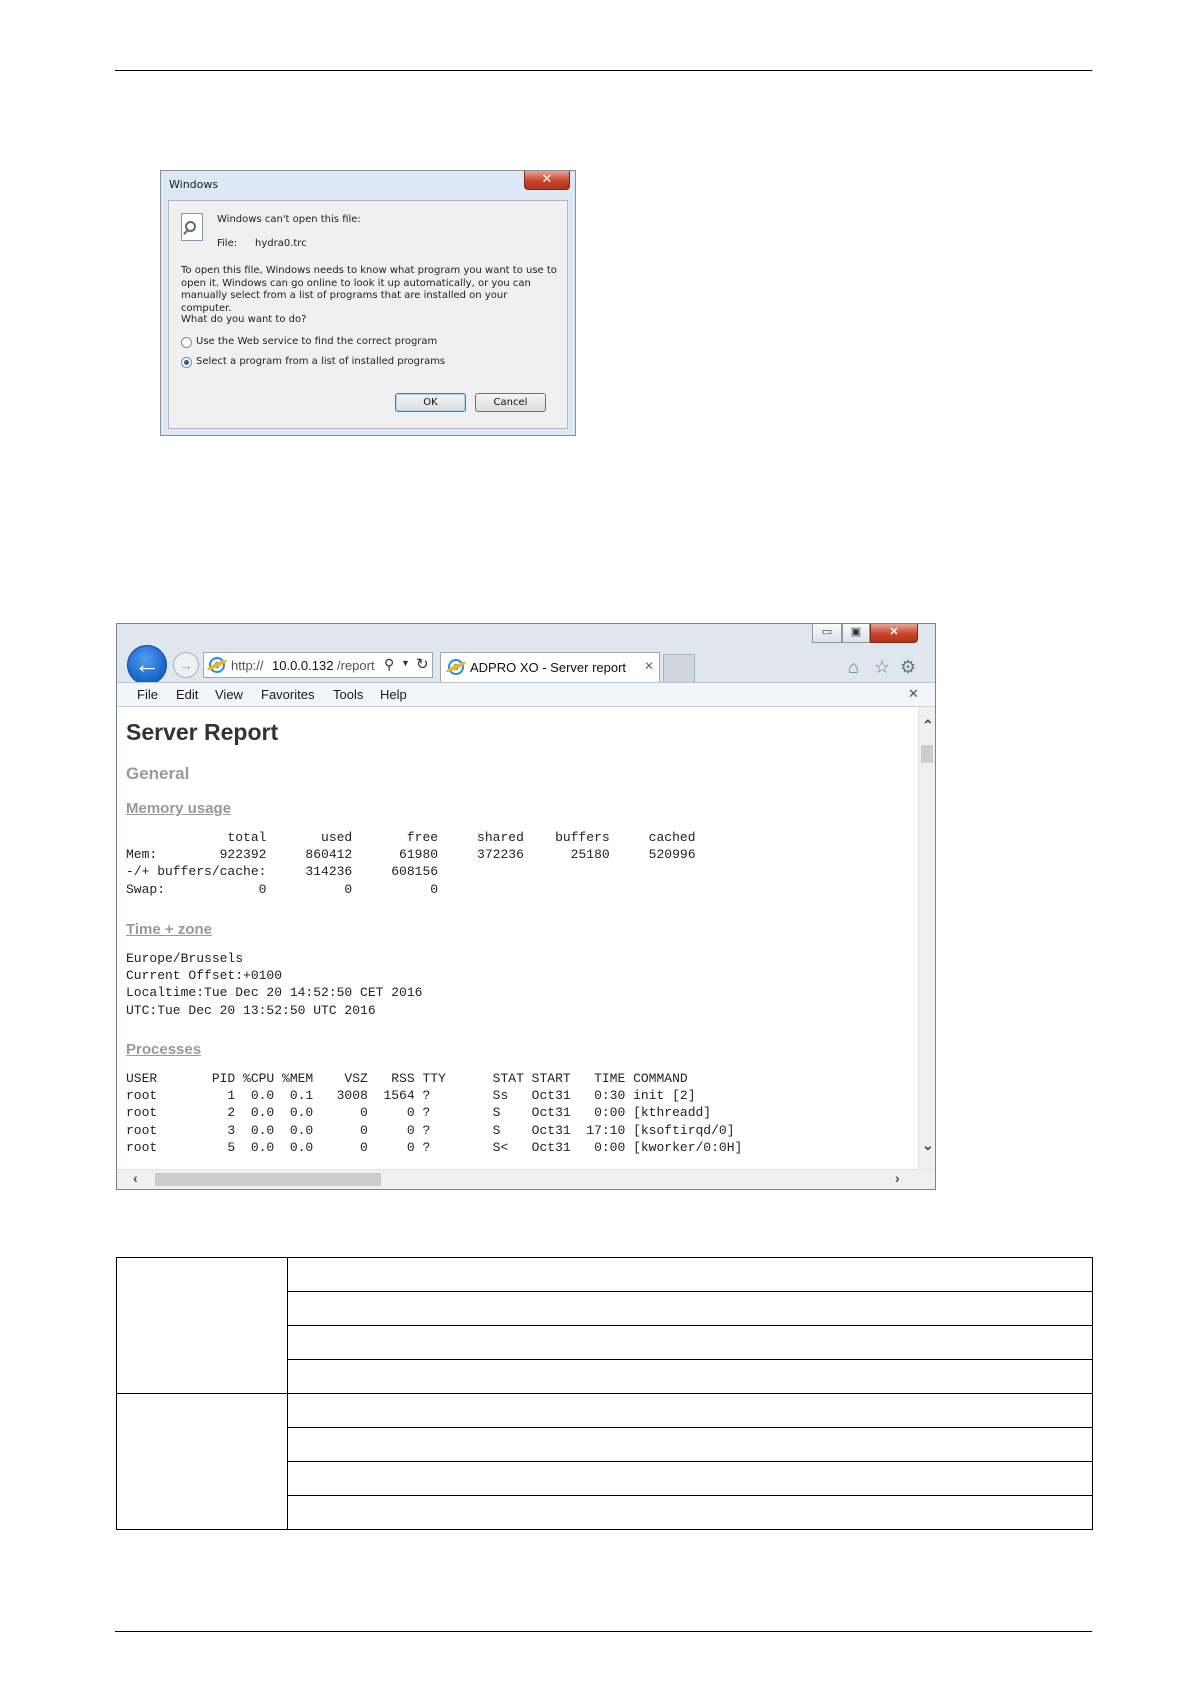  I want to click on memory-line: -/+ buffers/cache: 314236 608156, so click(282, 872).